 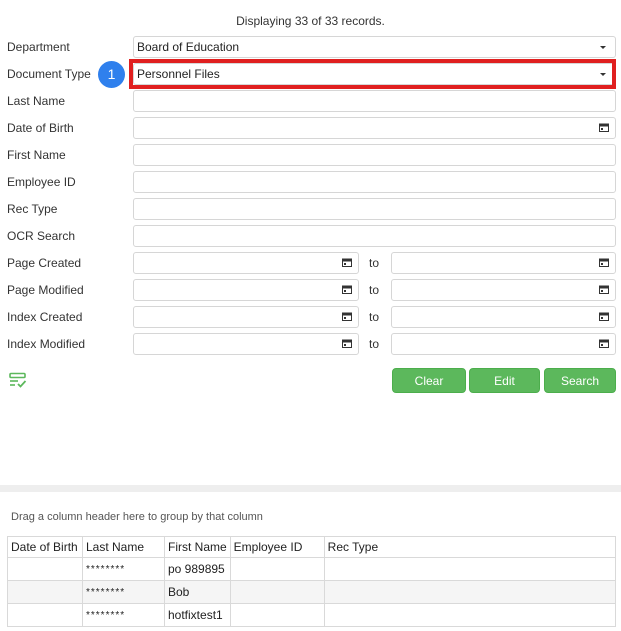 I want to click on employee-id-label: Employee ID, so click(x=41, y=182).